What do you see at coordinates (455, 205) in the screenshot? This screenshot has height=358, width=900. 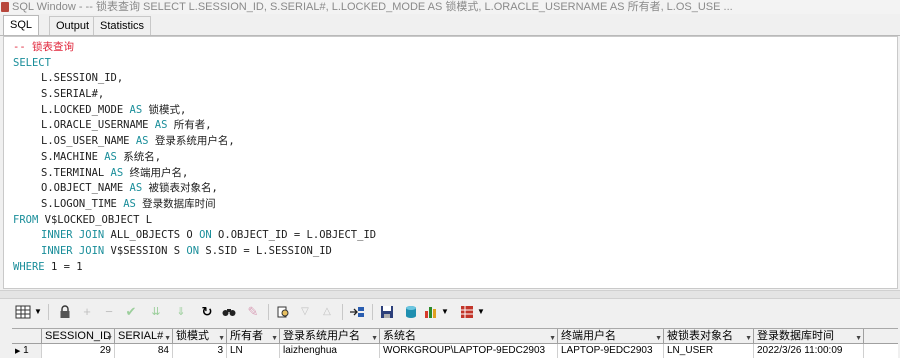 I see `code-line: S.LOGON_TIME AS 登录数据库时间` at bounding box center [455, 205].